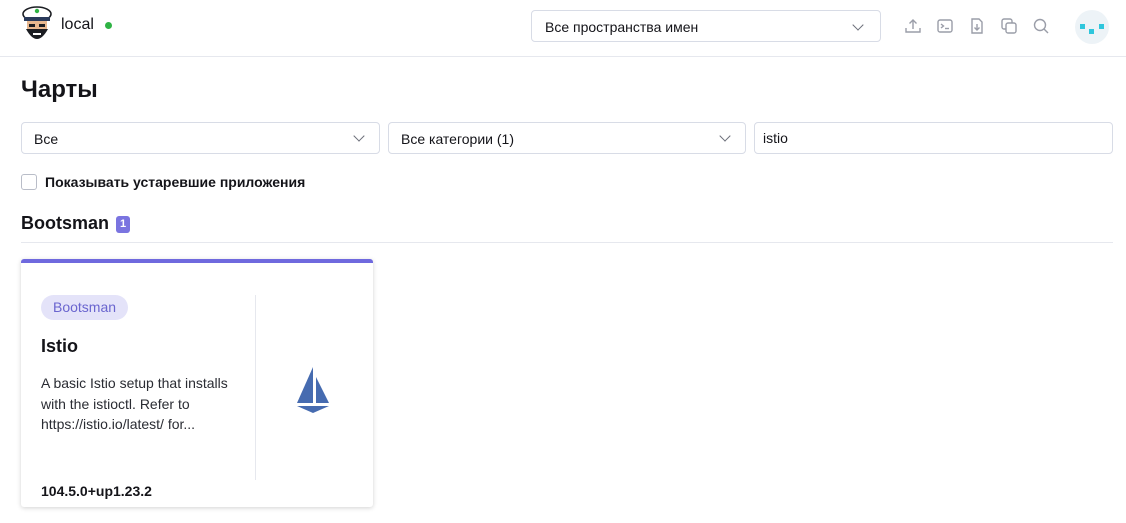 This screenshot has width=1126, height=523. What do you see at coordinates (60, 346) in the screenshot?
I see `card-title: Istio` at bounding box center [60, 346].